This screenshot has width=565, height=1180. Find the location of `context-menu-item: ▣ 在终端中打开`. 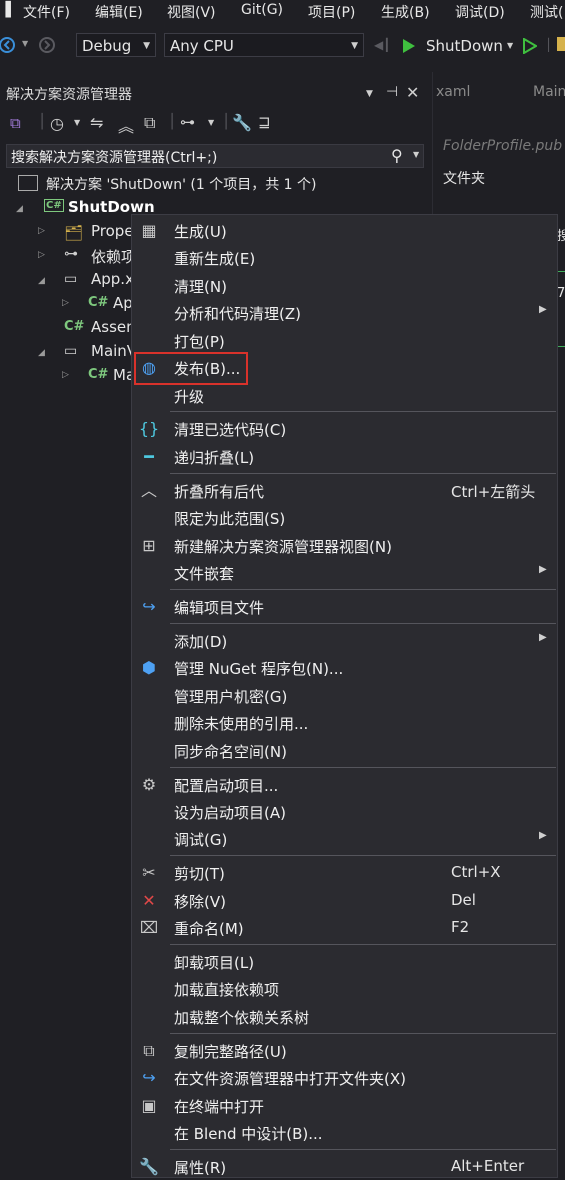

context-menu-item: ▣ 在终端中打开 is located at coordinates (344, 1106).